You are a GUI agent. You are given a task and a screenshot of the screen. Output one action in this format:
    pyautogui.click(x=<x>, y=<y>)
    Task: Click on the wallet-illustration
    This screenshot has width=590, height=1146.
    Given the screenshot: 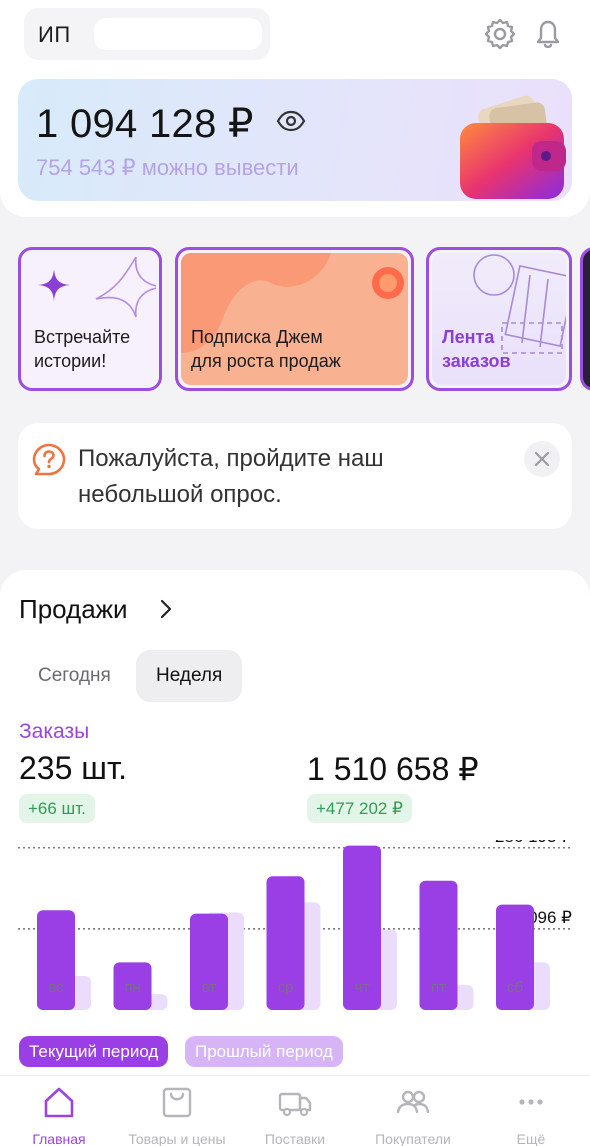 What is the action you would take?
    pyautogui.click(x=513, y=147)
    